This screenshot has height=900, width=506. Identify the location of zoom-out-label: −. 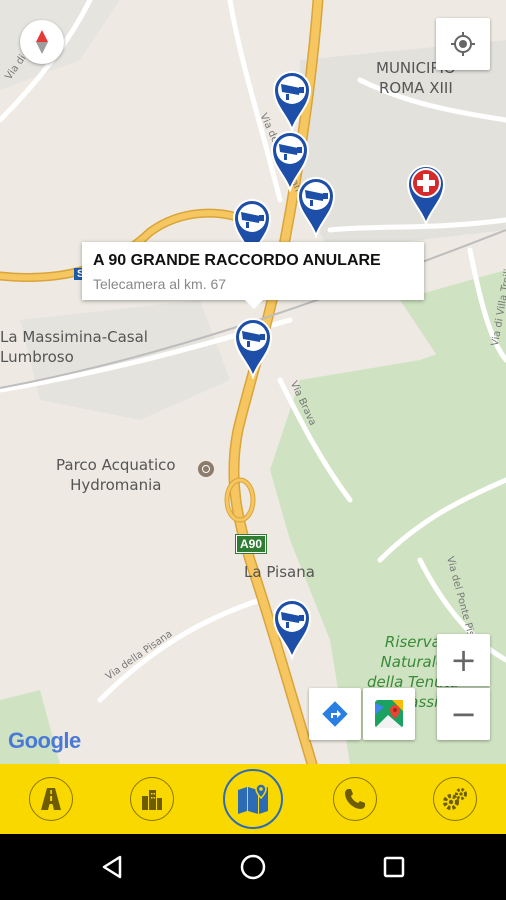
(463, 714).